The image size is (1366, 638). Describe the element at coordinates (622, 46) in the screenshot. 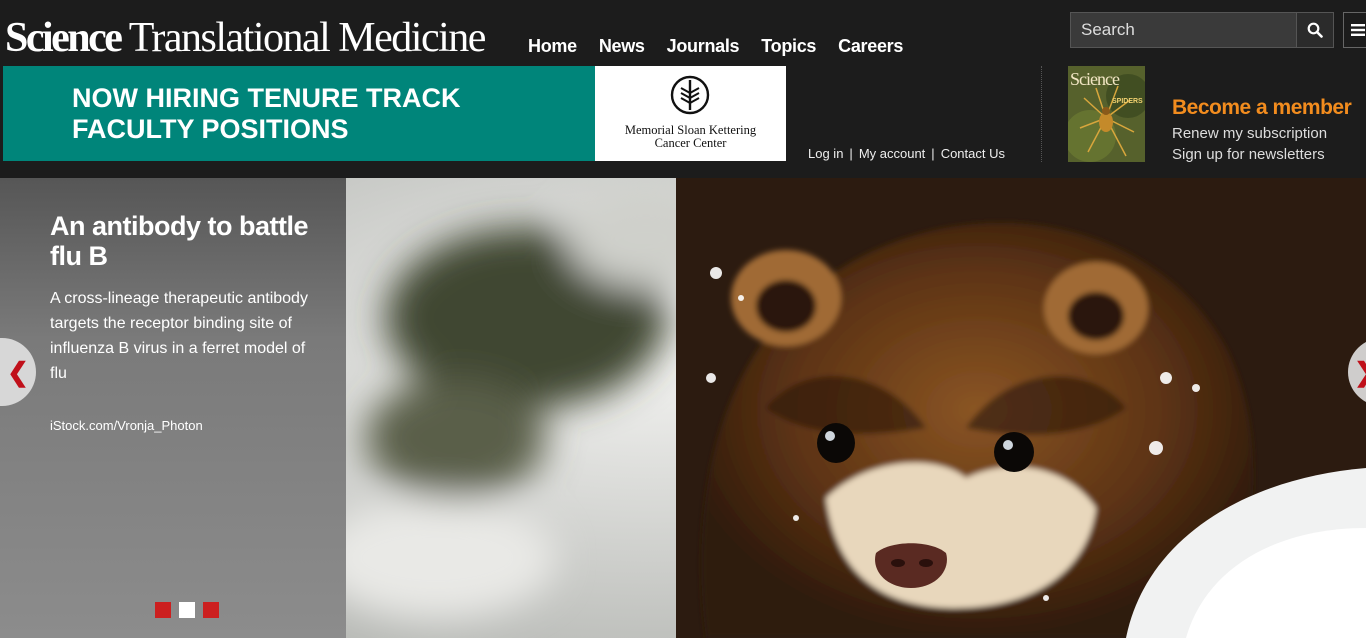

I see `nav-news: News` at that location.